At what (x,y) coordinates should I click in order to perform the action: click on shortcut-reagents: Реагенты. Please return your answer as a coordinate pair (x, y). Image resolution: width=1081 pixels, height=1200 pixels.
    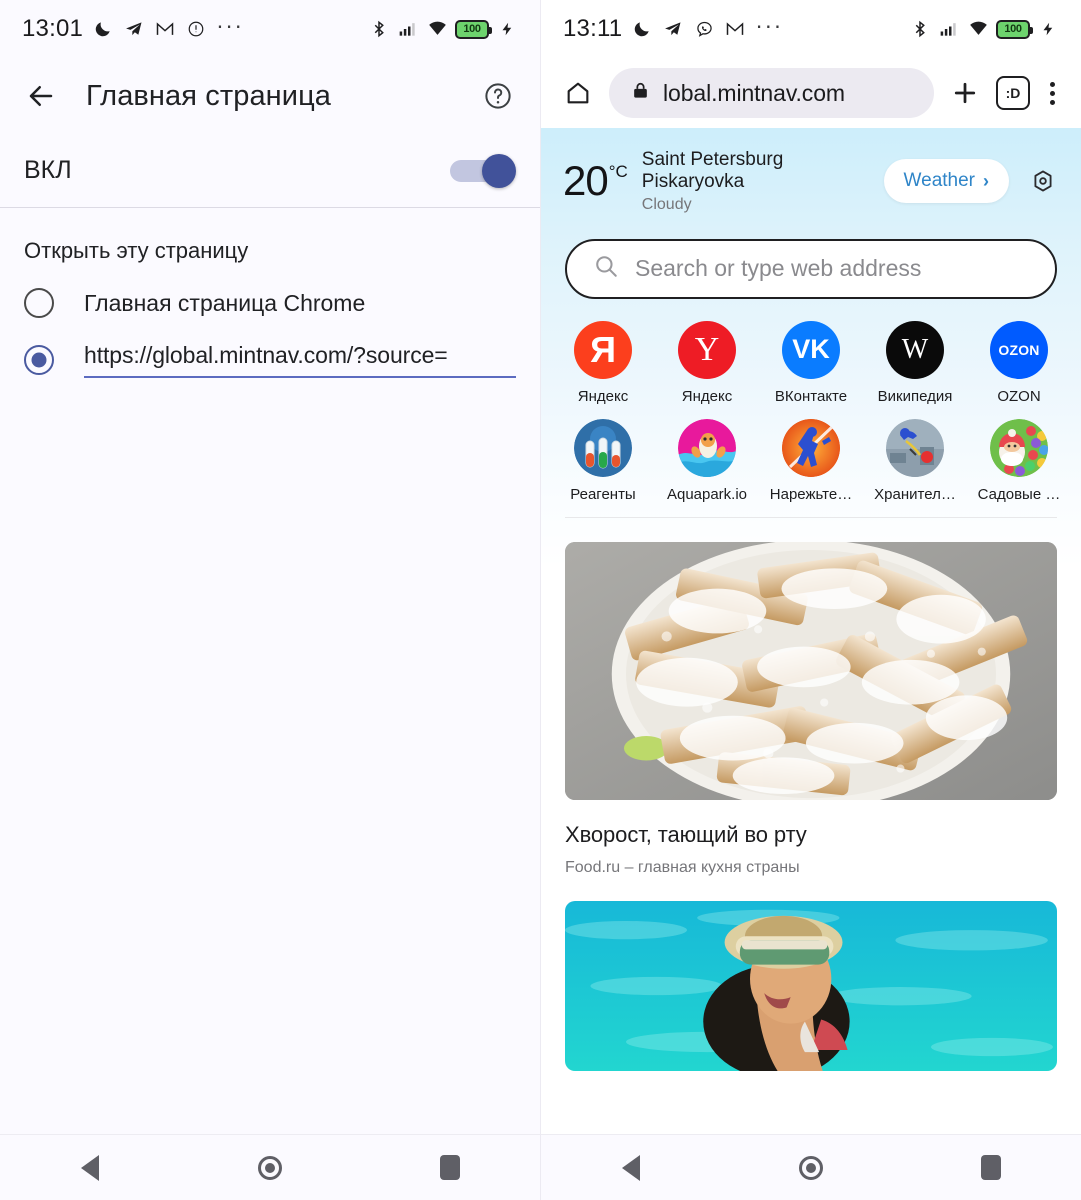
    Looking at the image, I should click on (603, 460).